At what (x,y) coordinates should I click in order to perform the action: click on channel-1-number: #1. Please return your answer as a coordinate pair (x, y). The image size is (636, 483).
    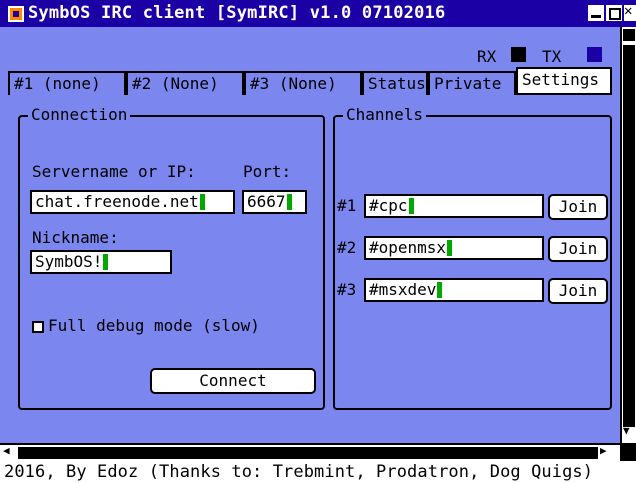
    Looking at the image, I should click on (347, 205).